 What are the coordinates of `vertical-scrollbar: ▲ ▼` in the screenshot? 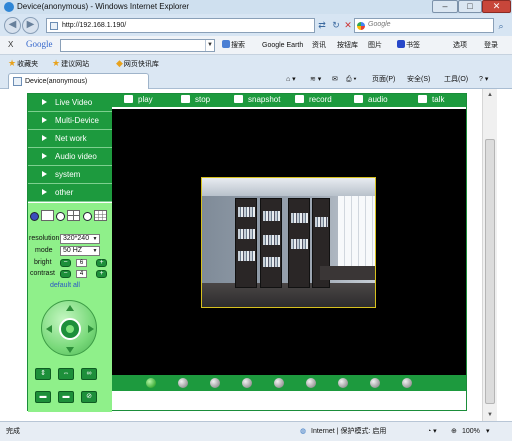 It's located at (489, 255).